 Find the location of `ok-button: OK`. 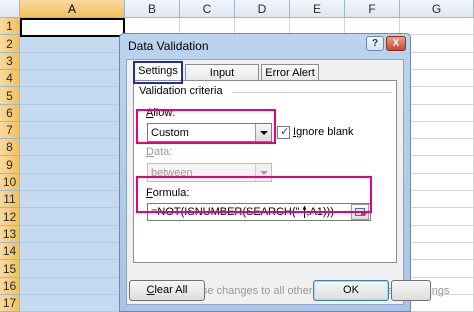

ok-button: OK is located at coordinates (351, 290).